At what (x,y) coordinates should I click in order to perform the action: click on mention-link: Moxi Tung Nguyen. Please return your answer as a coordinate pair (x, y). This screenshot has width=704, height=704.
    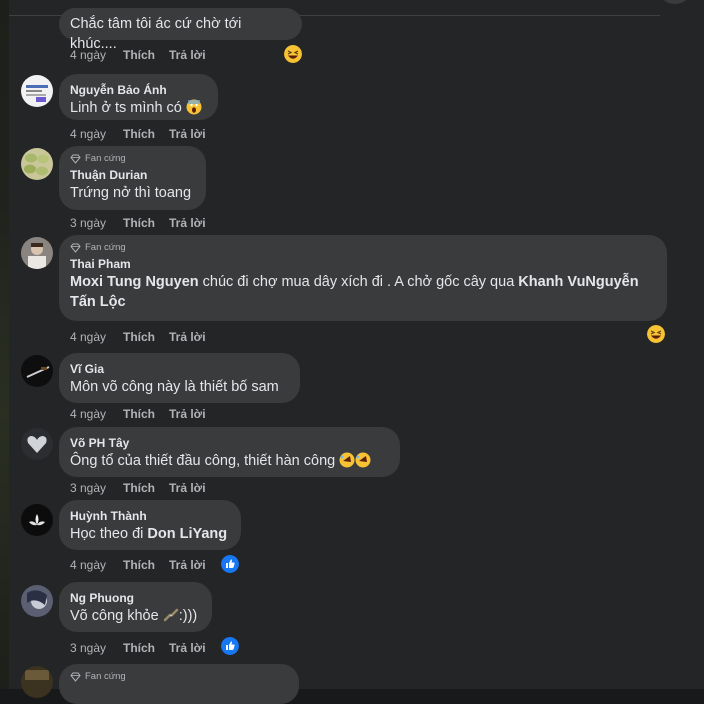
    Looking at the image, I should click on (134, 282).